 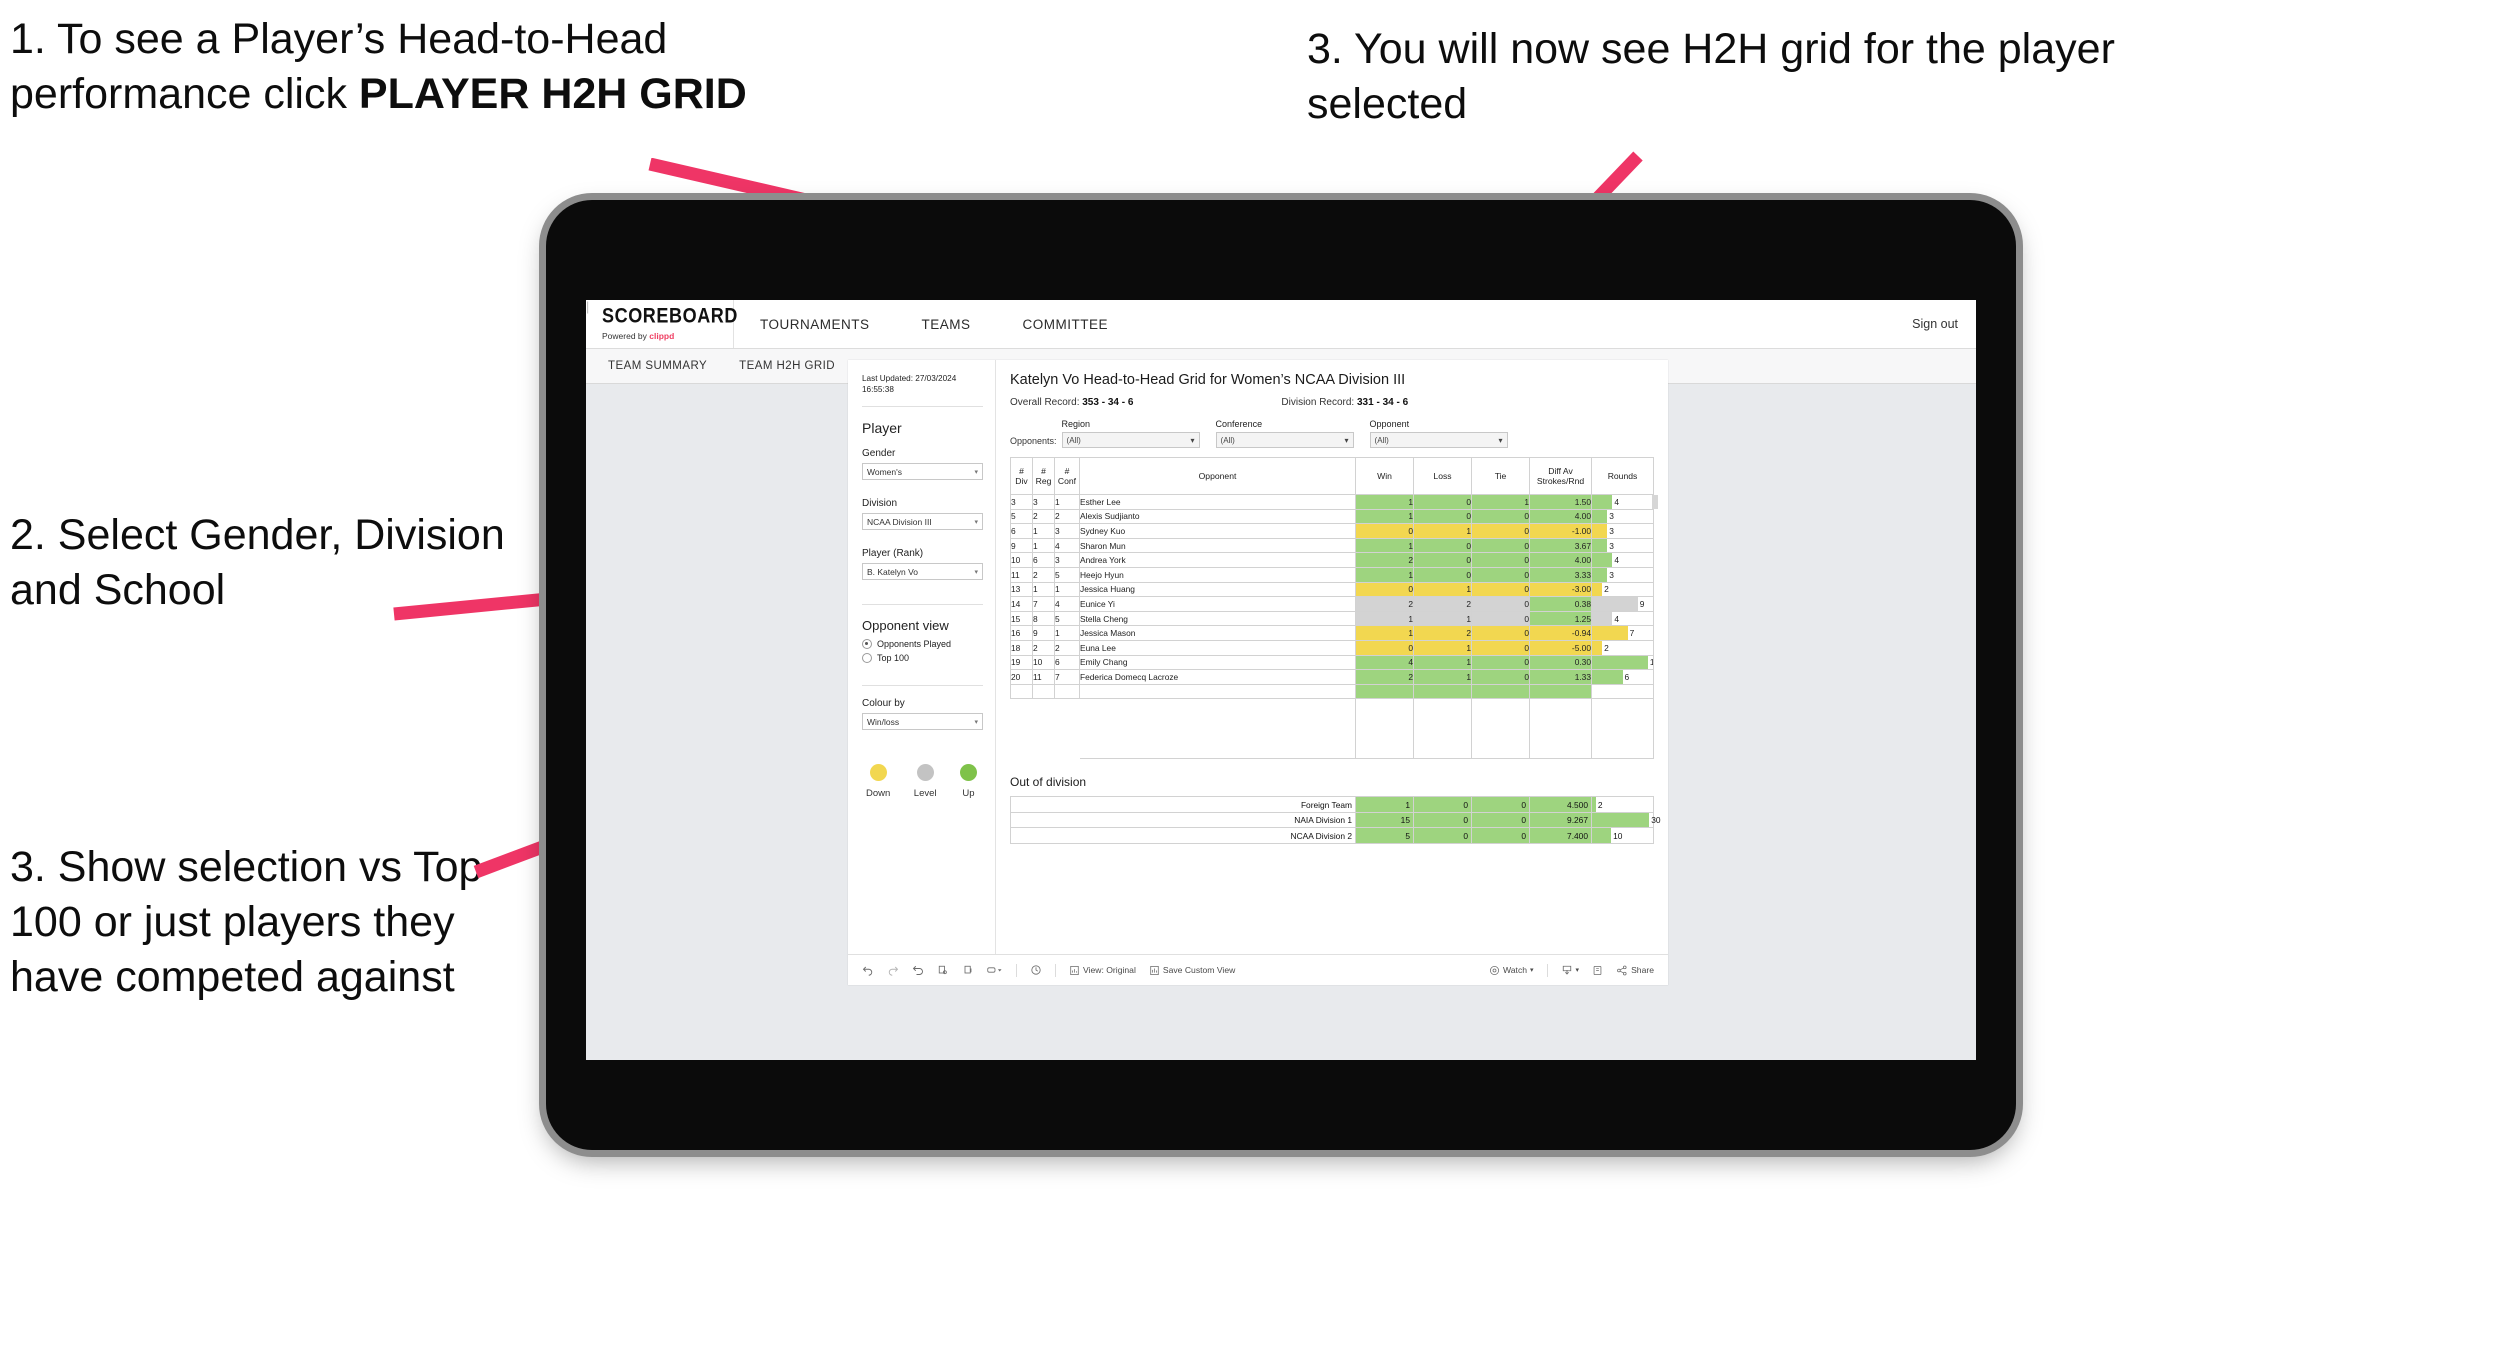 What do you see at coordinates (1102, 970) in the screenshot?
I see `view-original-button: View: Original` at bounding box center [1102, 970].